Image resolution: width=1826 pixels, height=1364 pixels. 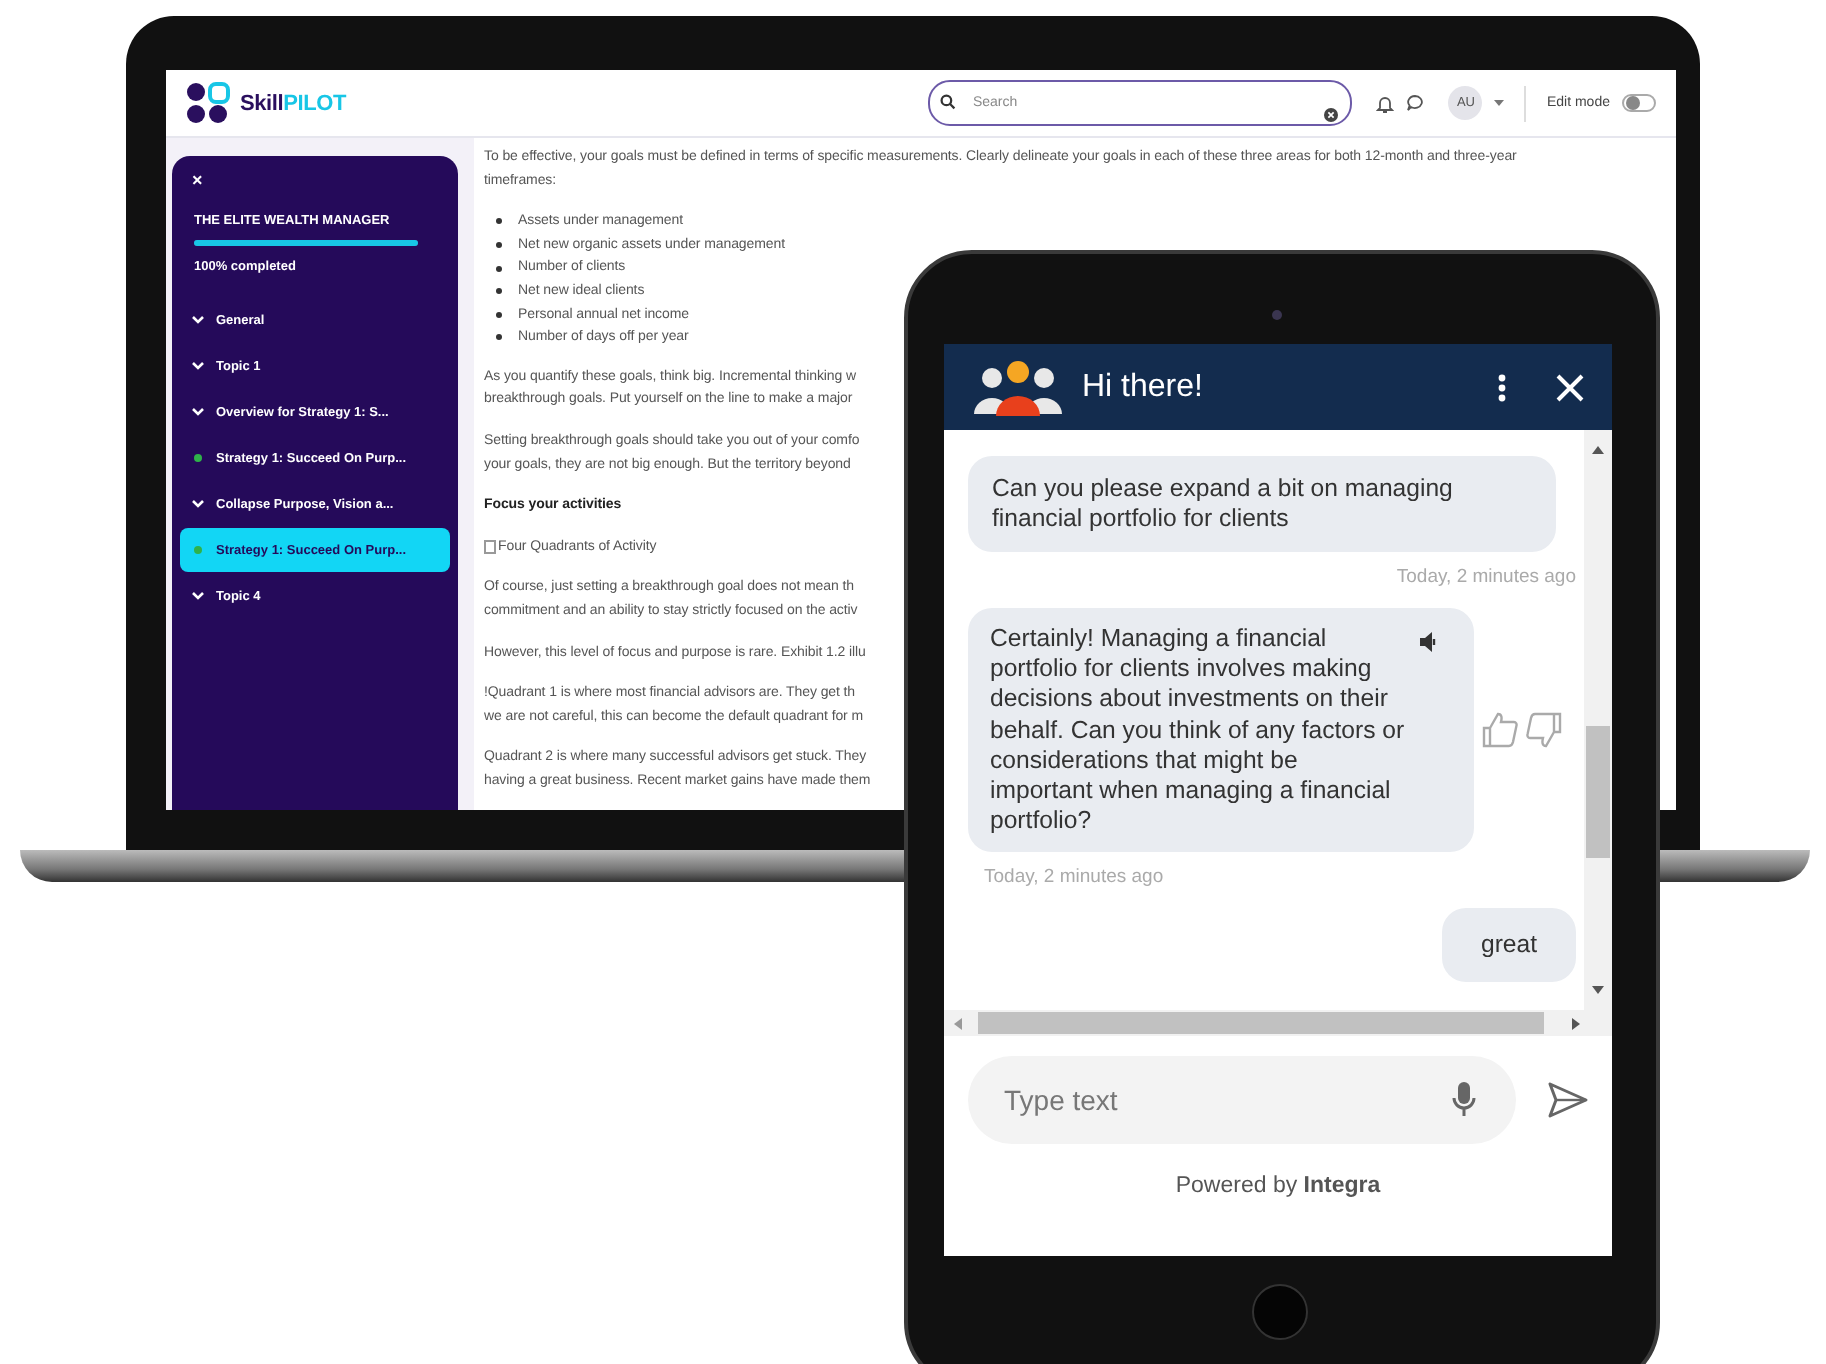 I want to click on close-icon, so click(x=1570, y=387).